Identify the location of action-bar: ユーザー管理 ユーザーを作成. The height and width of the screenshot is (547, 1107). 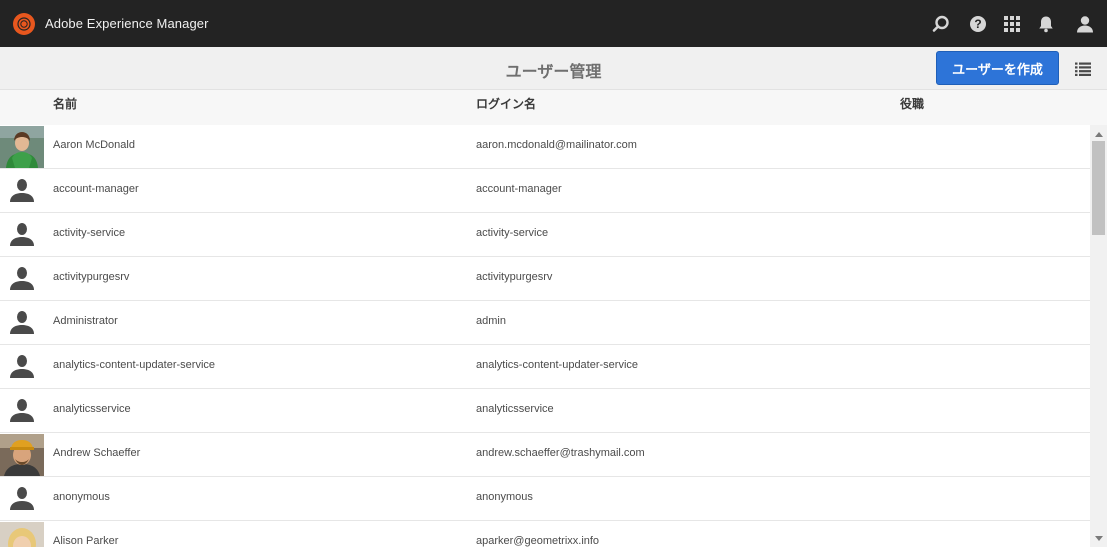
(553, 68).